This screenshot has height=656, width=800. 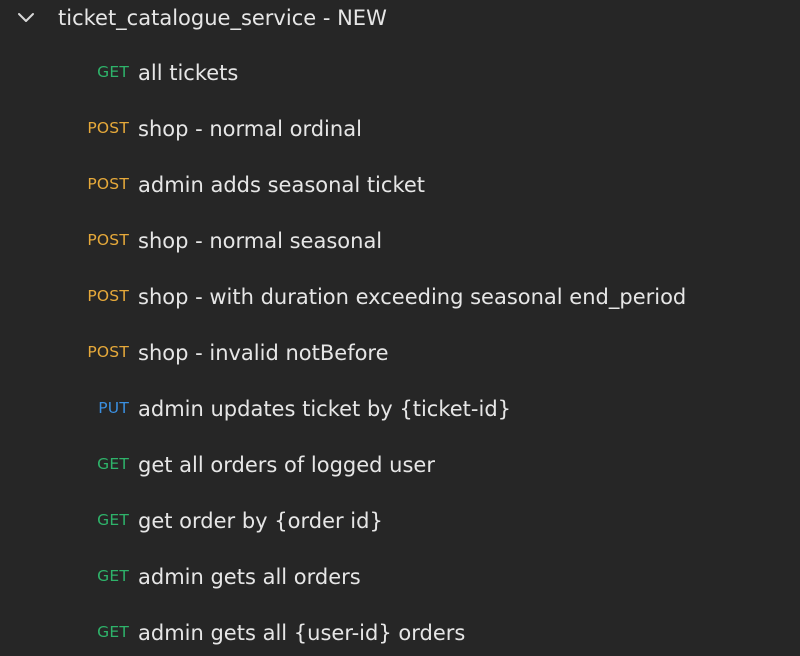 What do you see at coordinates (282, 185) in the screenshot?
I see `request-name: admin adds seasonal ticket` at bounding box center [282, 185].